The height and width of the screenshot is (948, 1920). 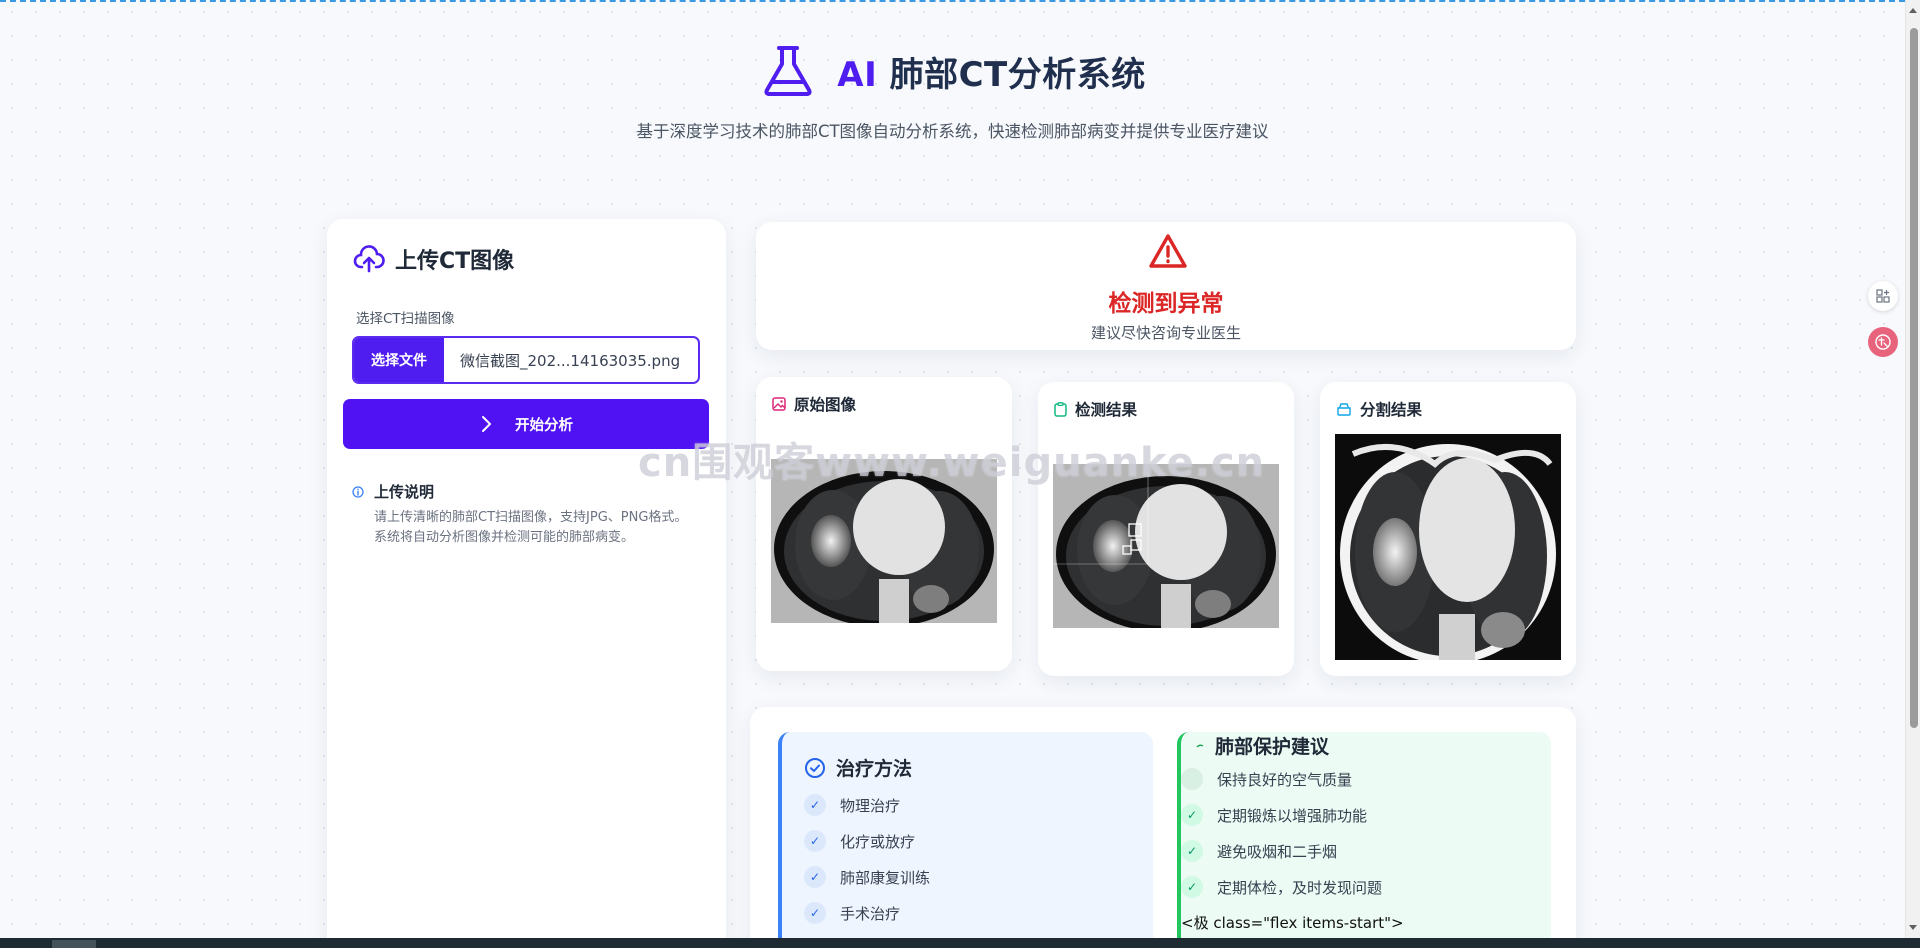 I want to click on treatment-item: ✓ 肺部康复训练, so click(x=867, y=877).